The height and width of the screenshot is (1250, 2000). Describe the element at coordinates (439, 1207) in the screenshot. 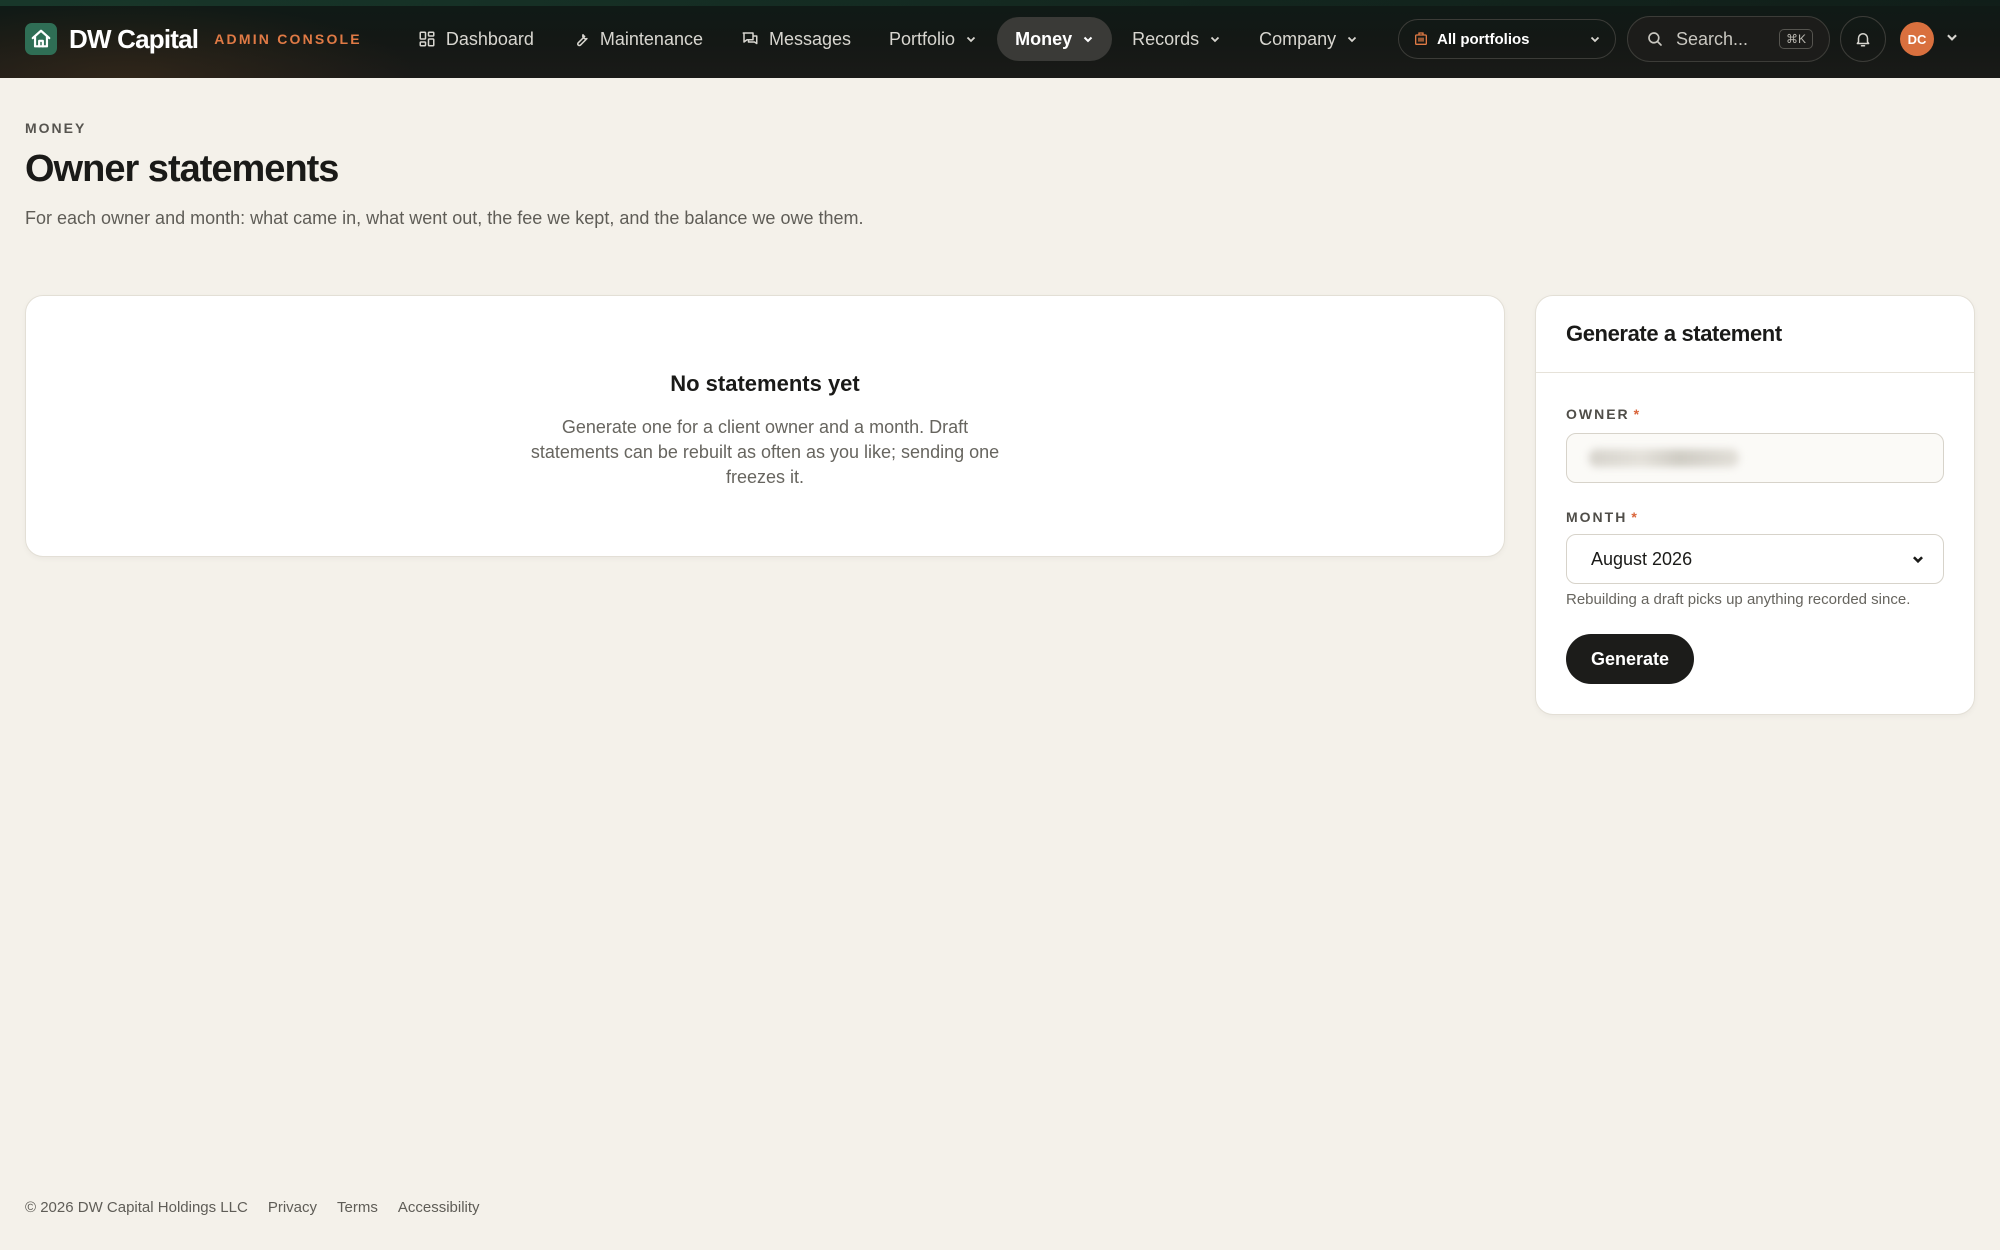

I see `footer-link-accessibility: Accessibility` at that location.